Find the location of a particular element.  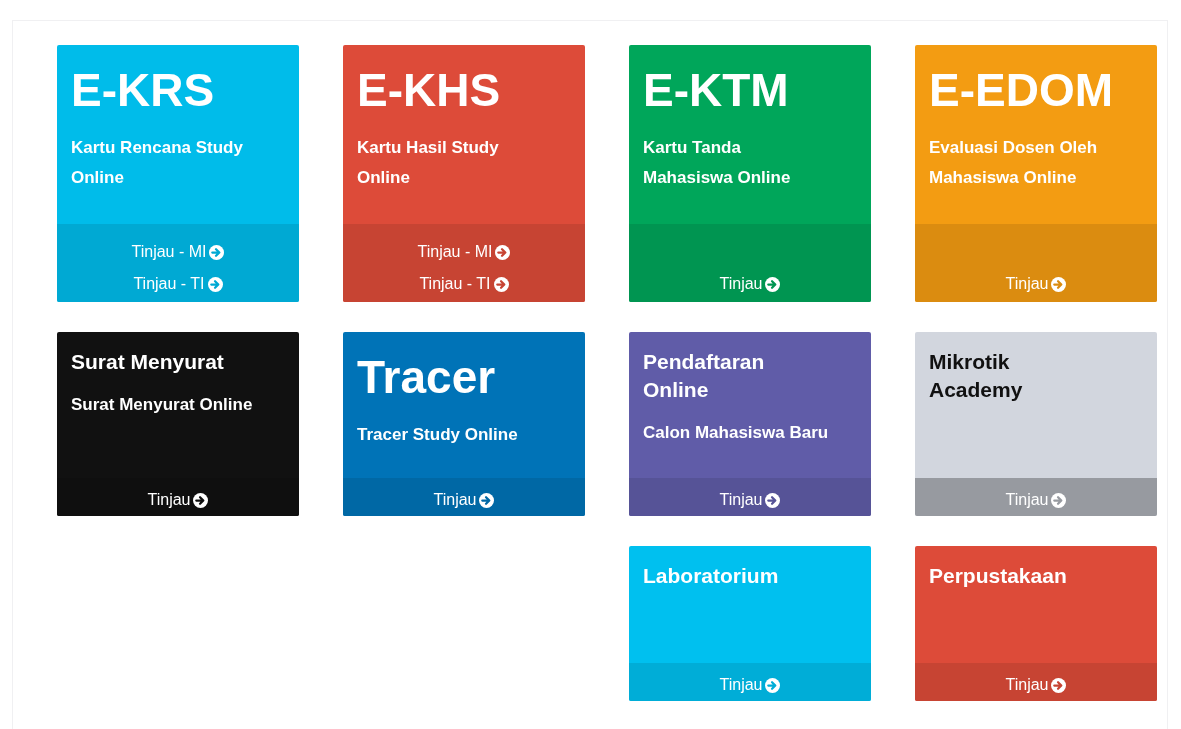

card-title: E-KHS is located at coordinates (429, 90).